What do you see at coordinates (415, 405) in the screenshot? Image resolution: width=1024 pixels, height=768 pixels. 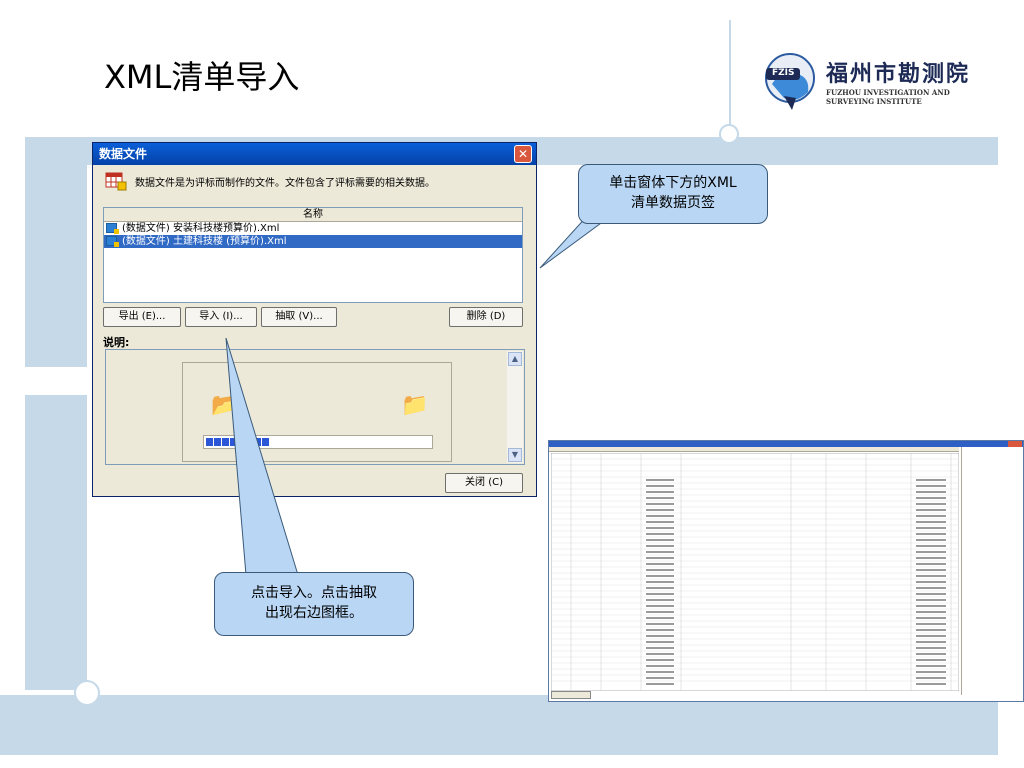 I see `folder-icon: 📁` at bounding box center [415, 405].